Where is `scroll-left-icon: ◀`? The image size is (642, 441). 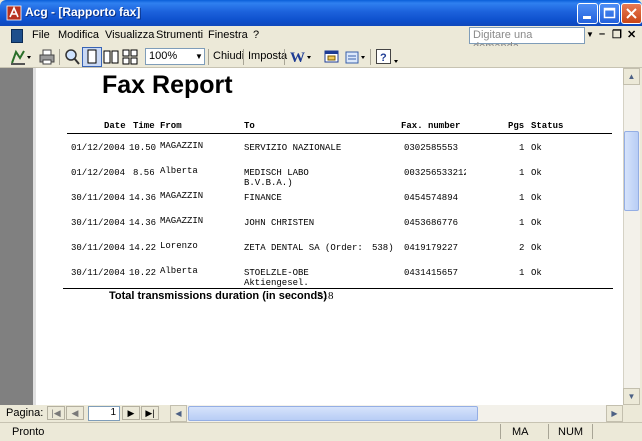 scroll-left-icon: ◀ is located at coordinates (178, 413).